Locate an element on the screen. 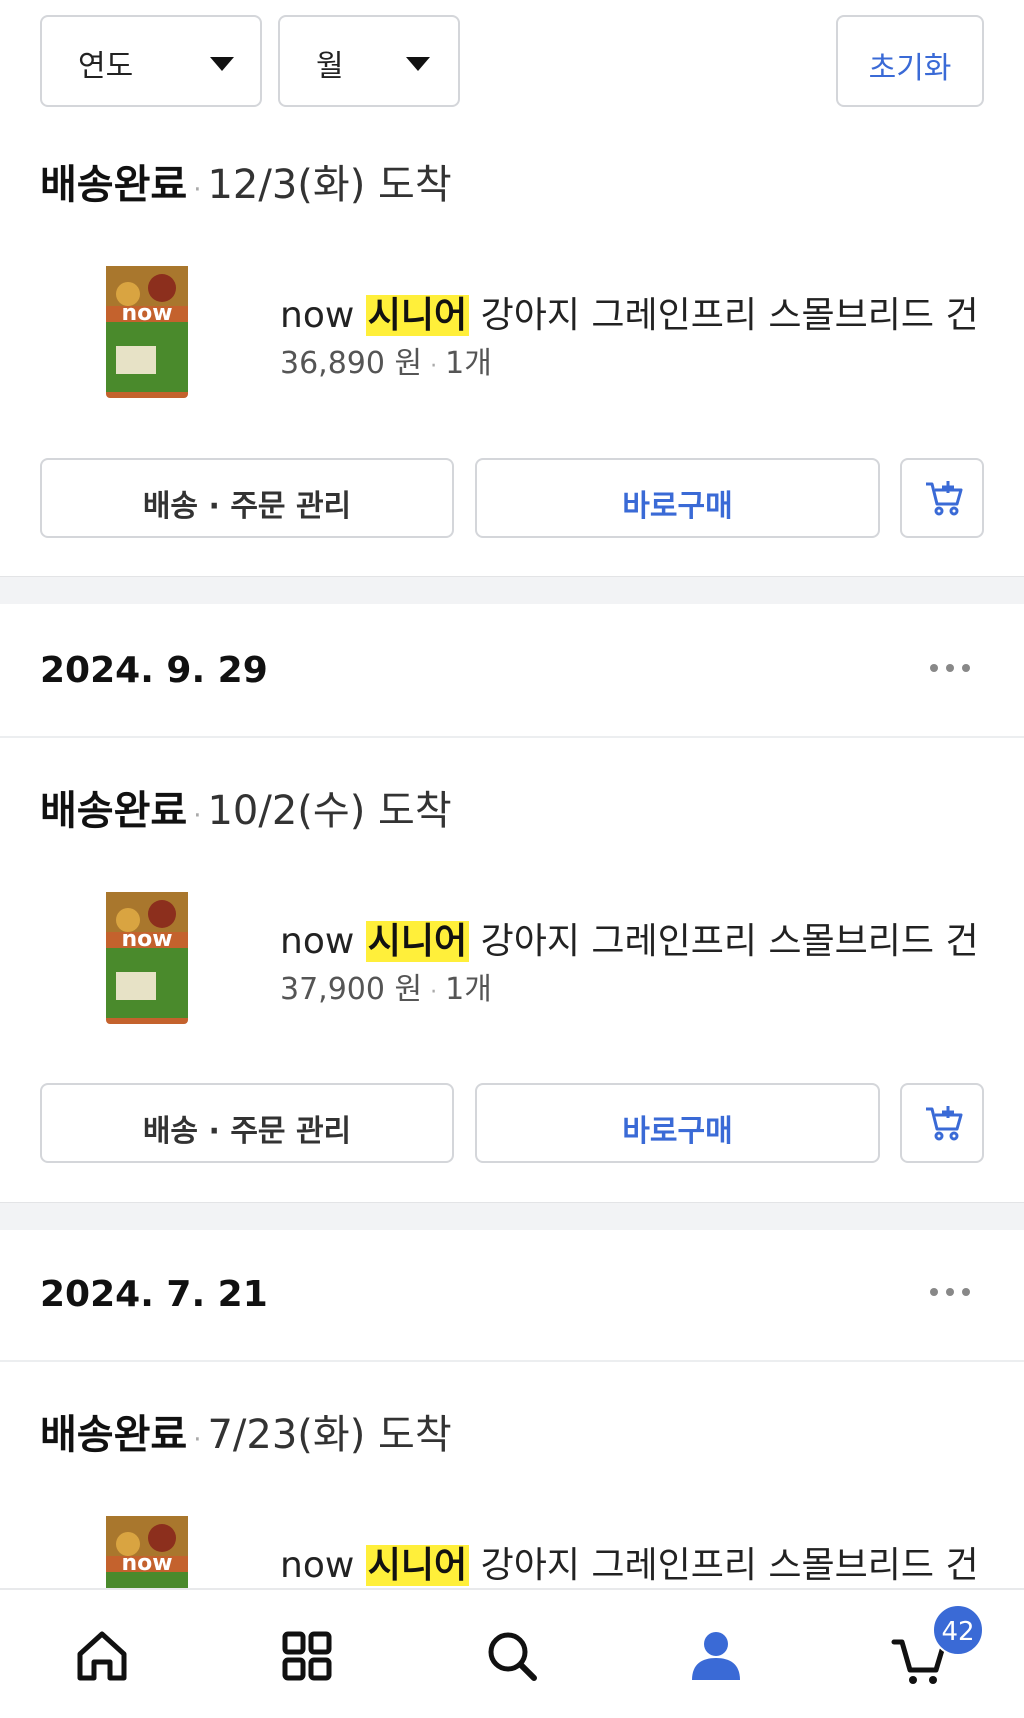  arrival-date: 10/2(수) 도착 is located at coordinates (329, 811).